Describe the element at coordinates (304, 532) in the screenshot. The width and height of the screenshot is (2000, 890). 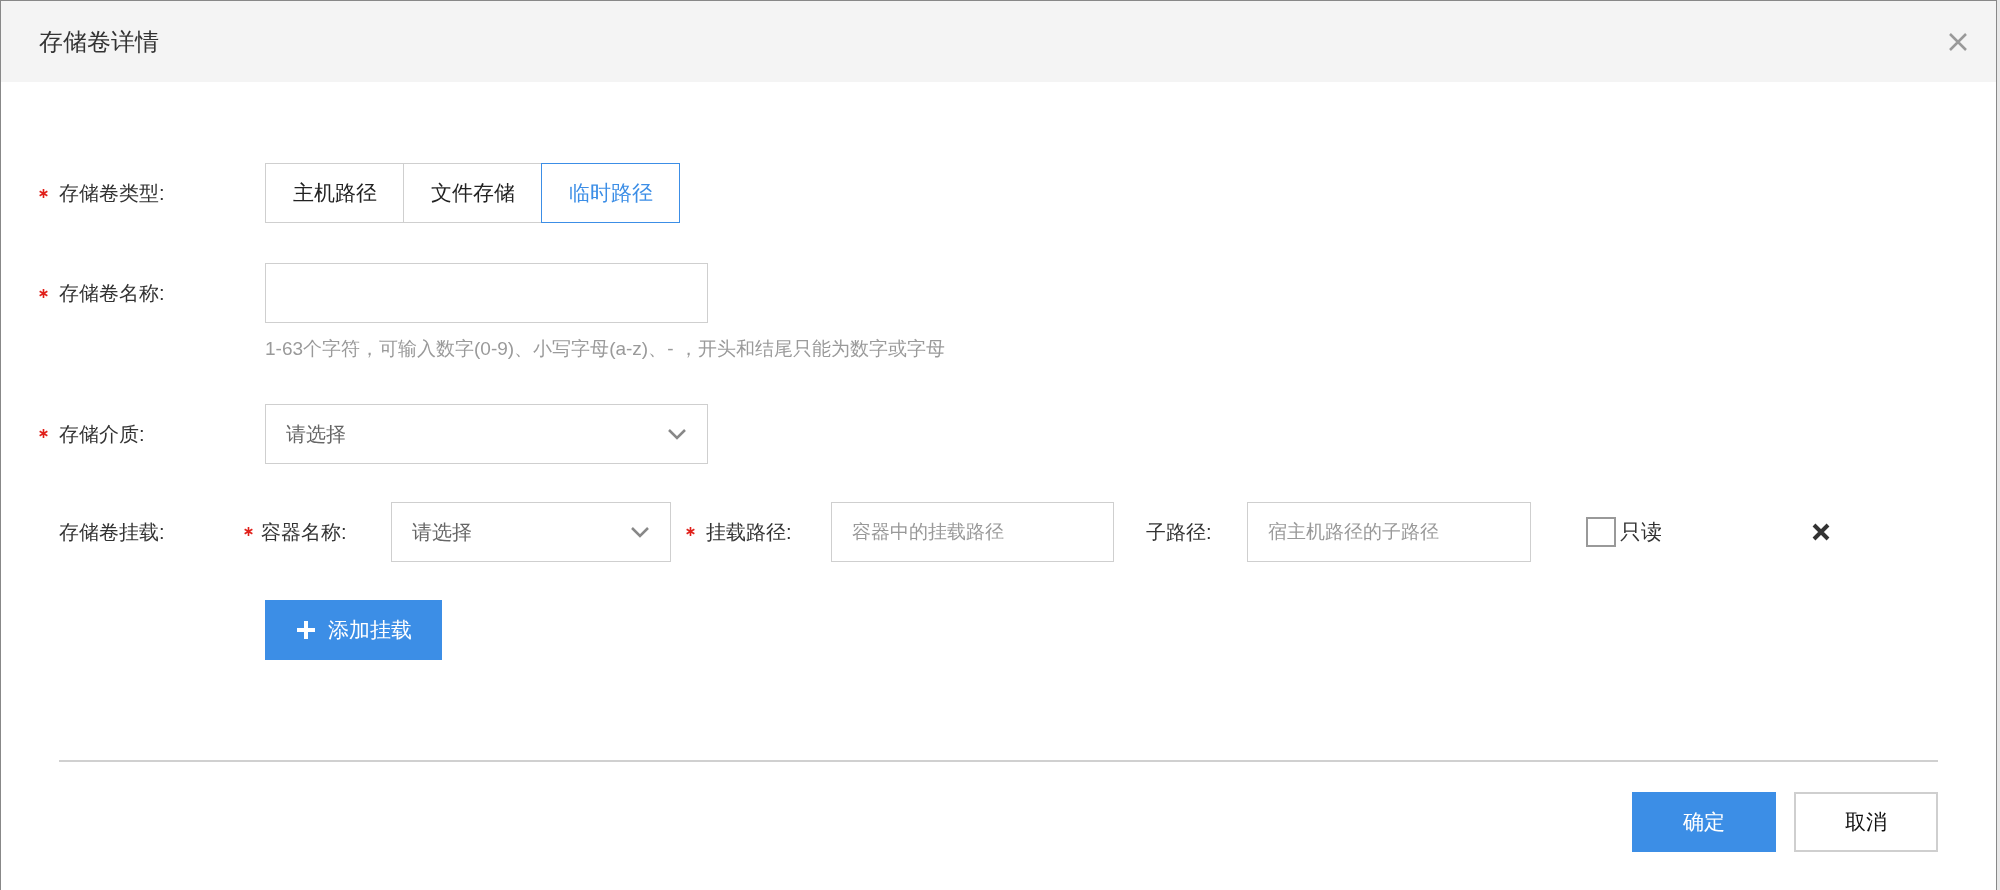
I see `field-label: 容器名称:` at that location.